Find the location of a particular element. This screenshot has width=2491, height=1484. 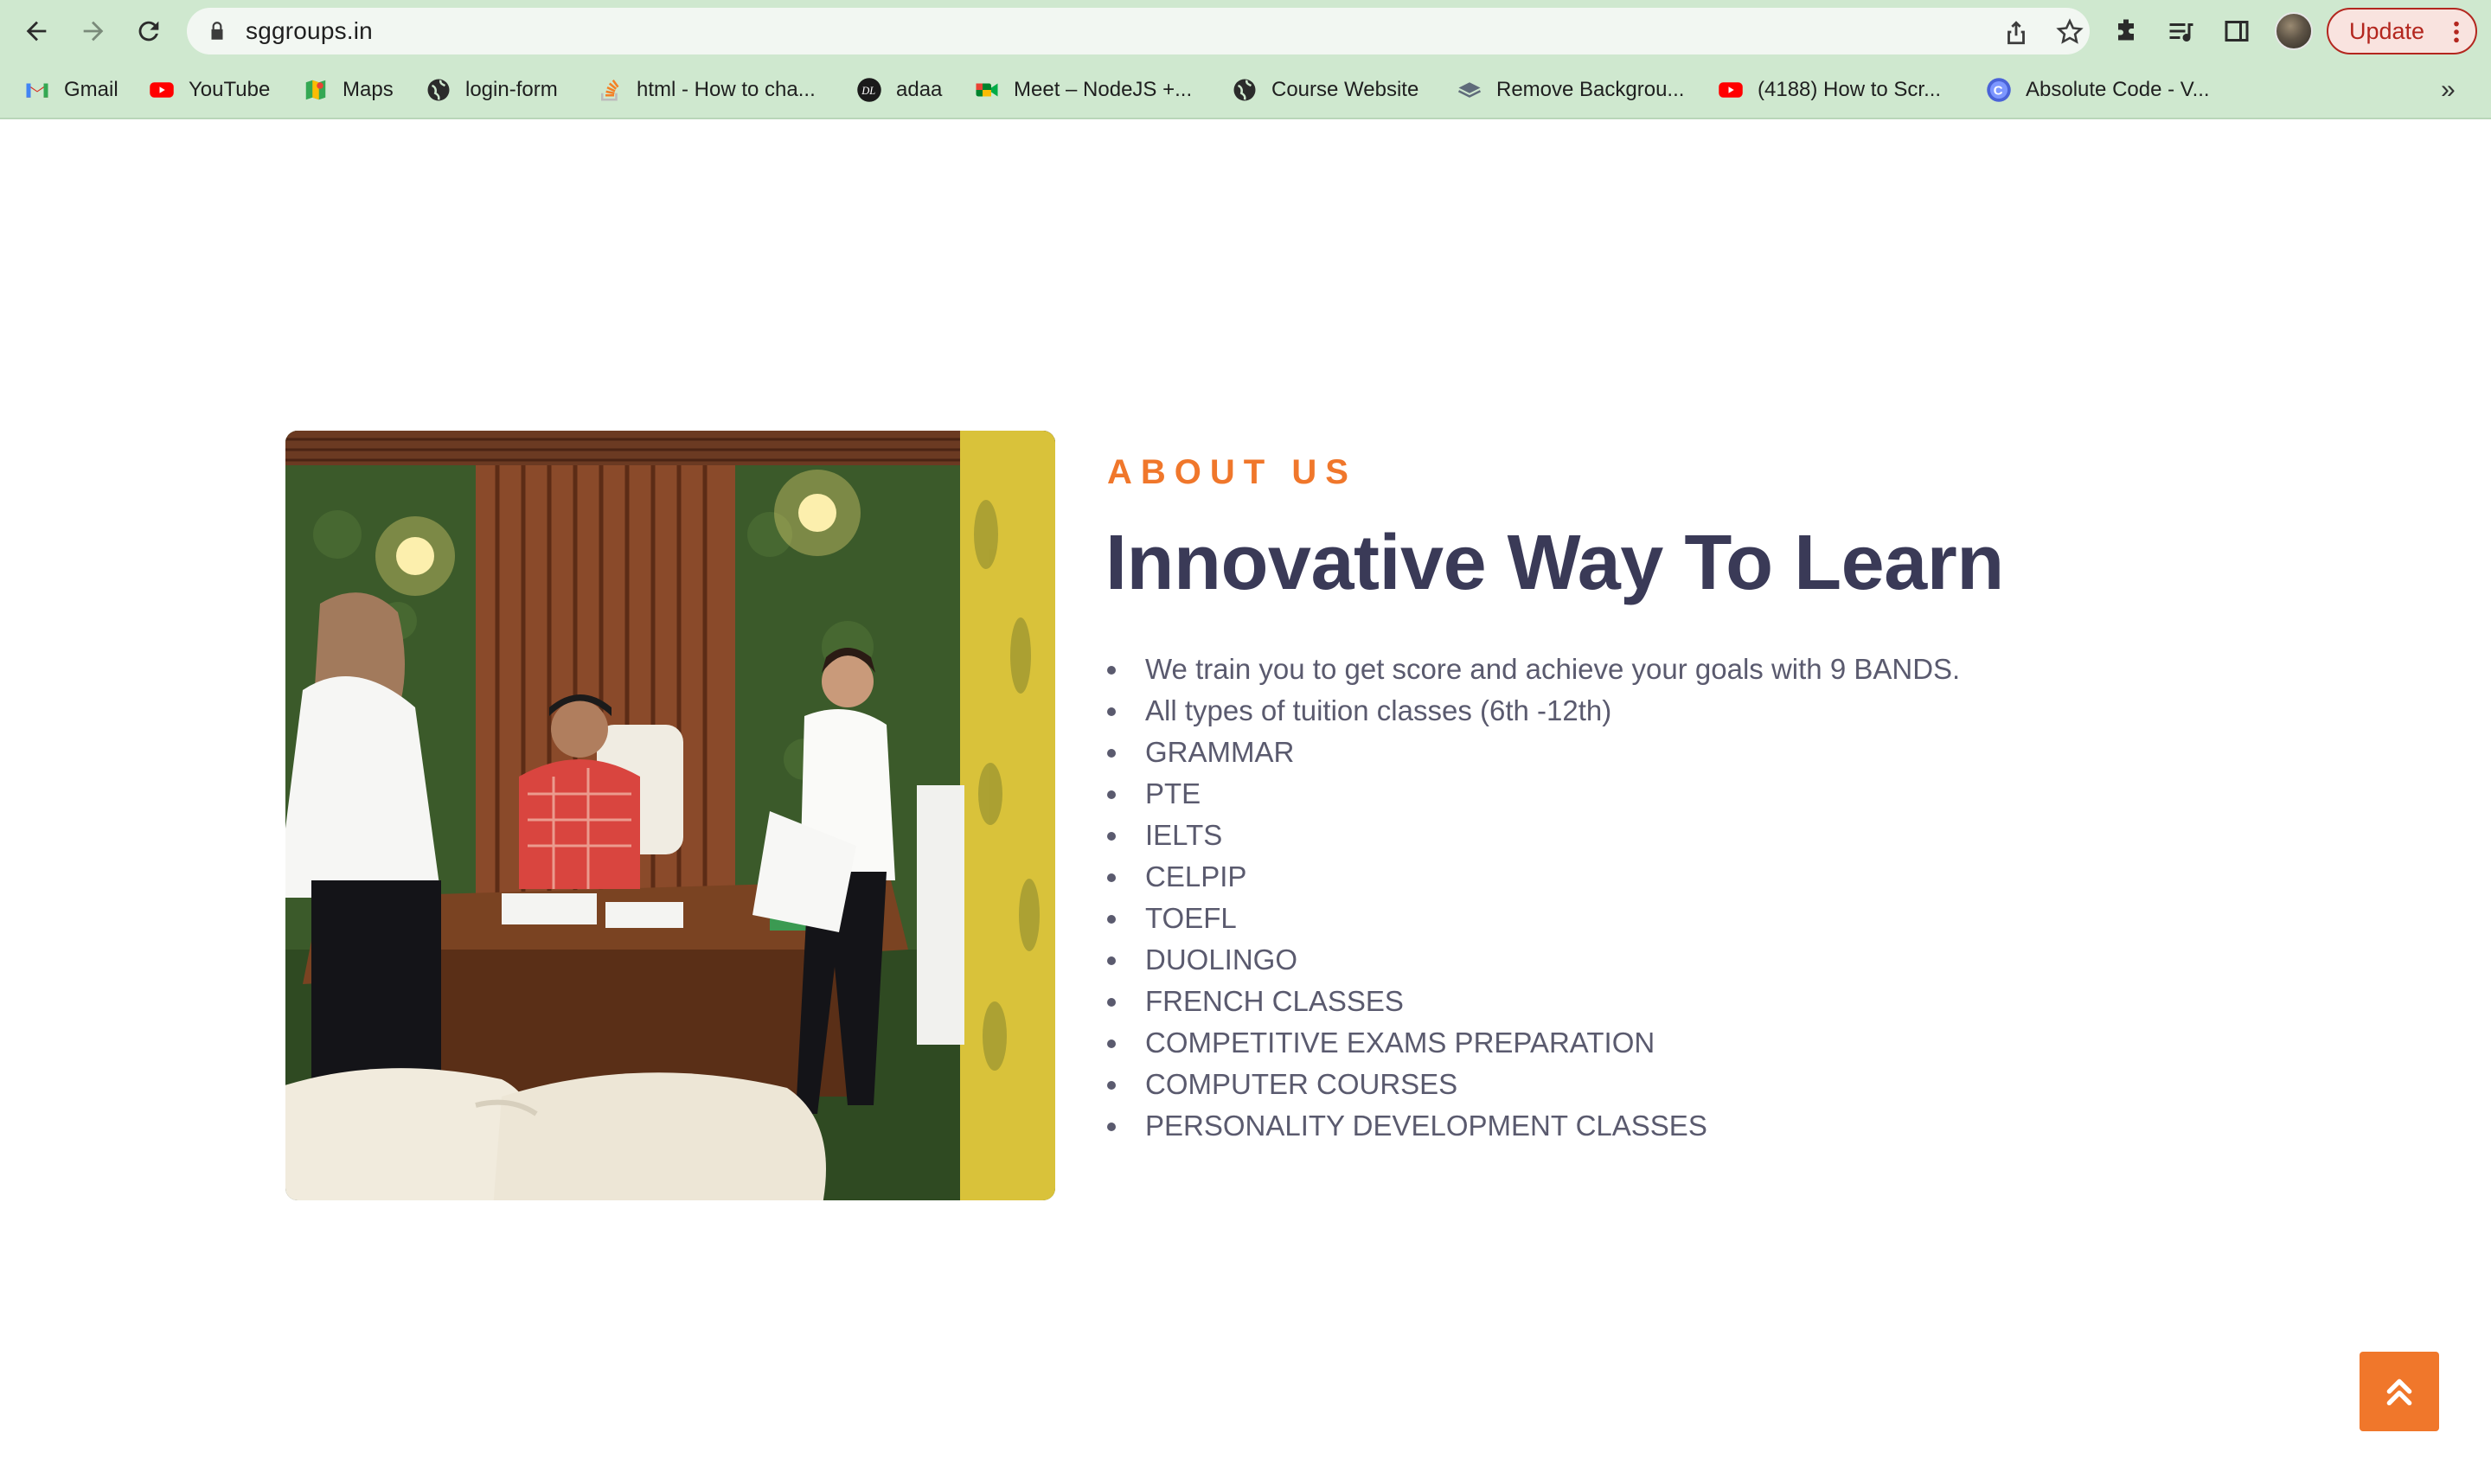

bookmark-maps: Maps is located at coordinates (349, 90).